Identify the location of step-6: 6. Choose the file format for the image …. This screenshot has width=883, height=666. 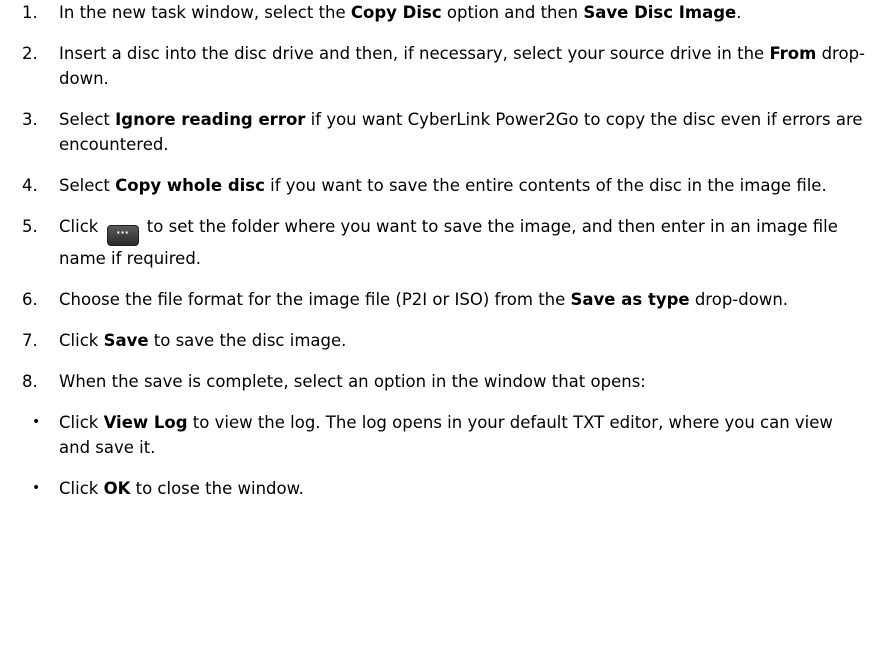
(441, 299).